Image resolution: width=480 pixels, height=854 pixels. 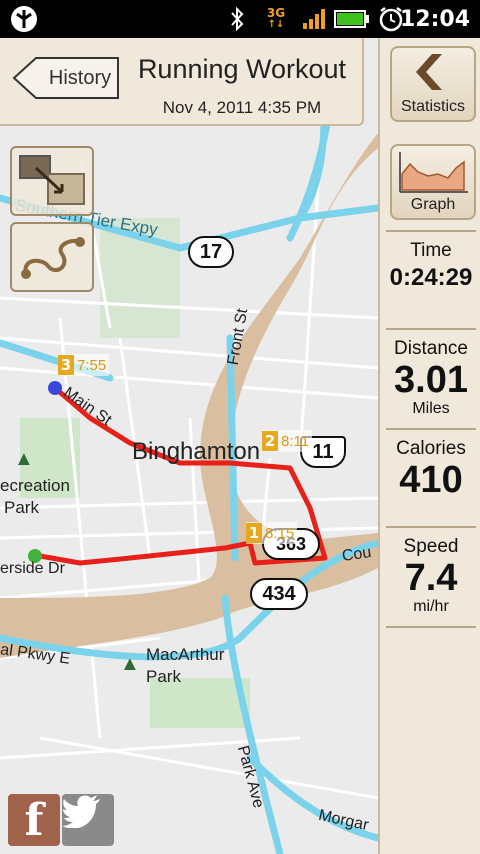 I want to click on statistics-label: Statistics, so click(x=432, y=106).